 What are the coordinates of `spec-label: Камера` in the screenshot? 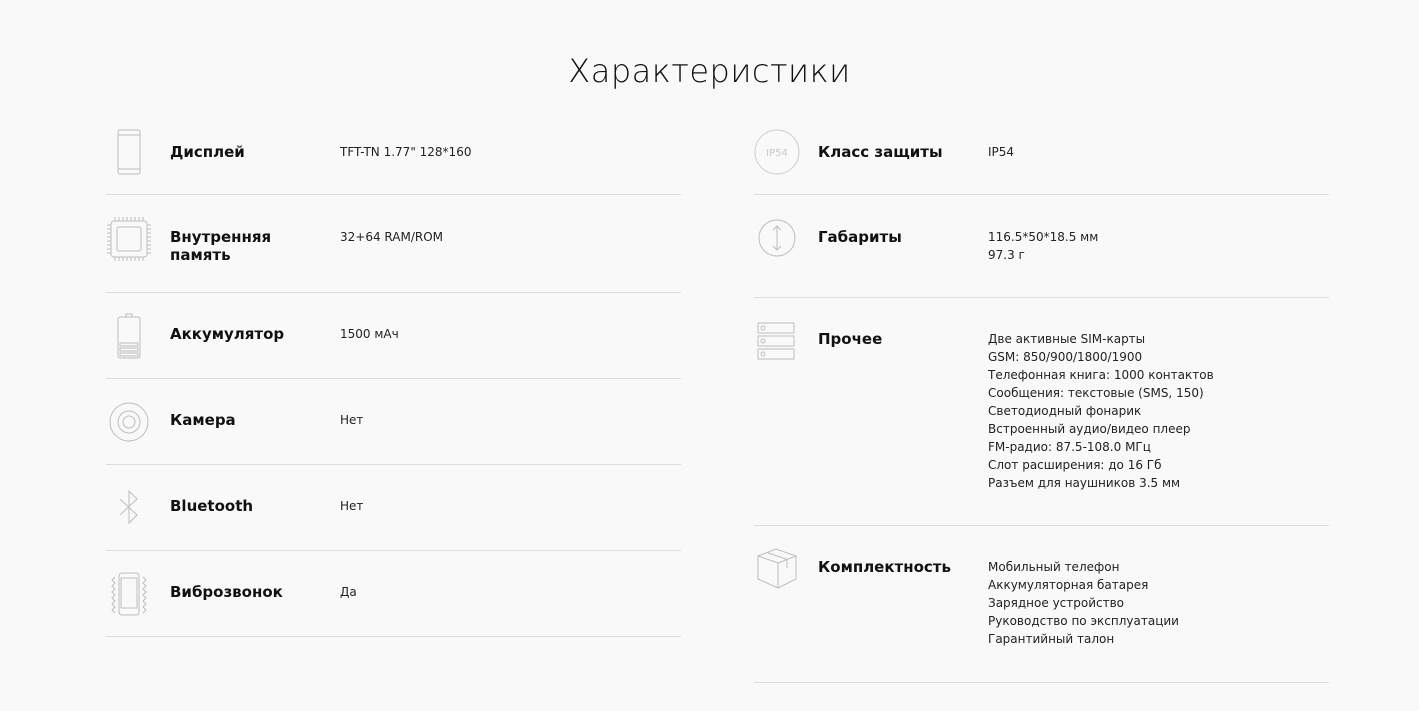 It's located at (203, 420).